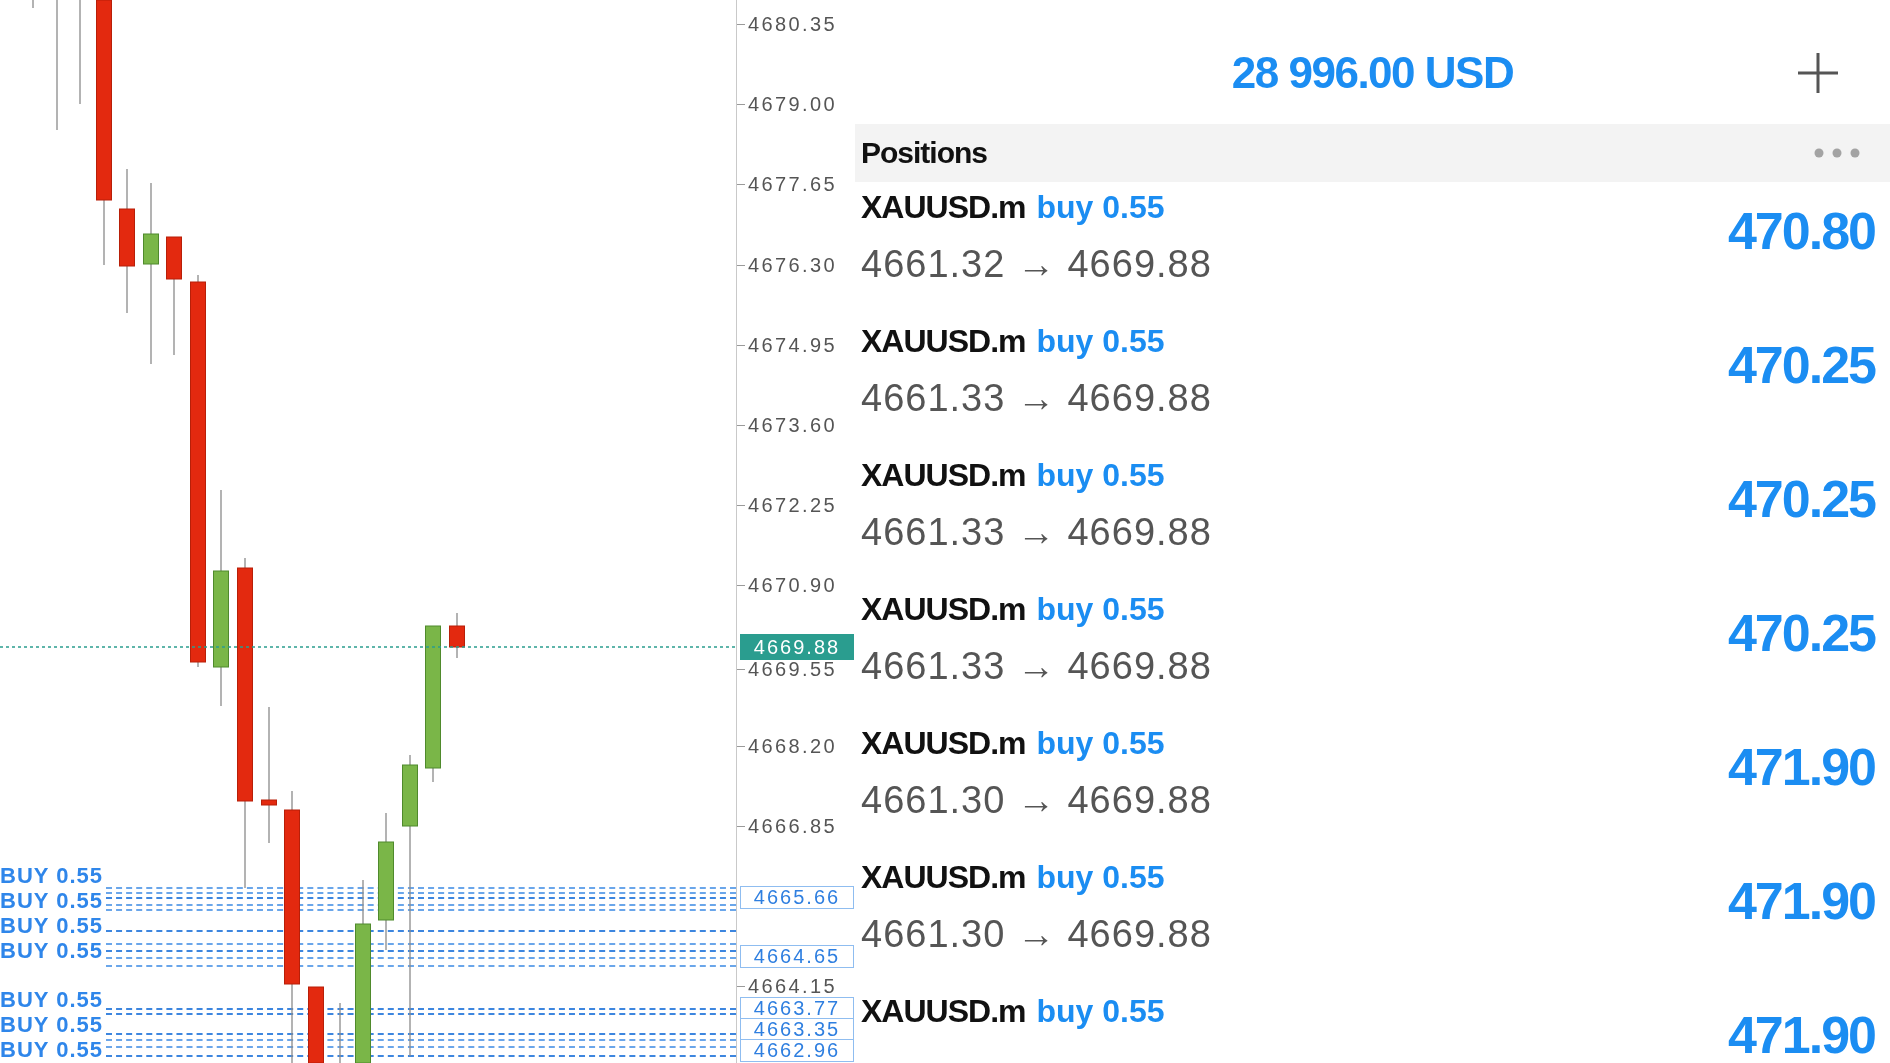  Describe the element at coordinates (793, 669) in the screenshot. I see `price-tick-label: 4669.55` at that location.